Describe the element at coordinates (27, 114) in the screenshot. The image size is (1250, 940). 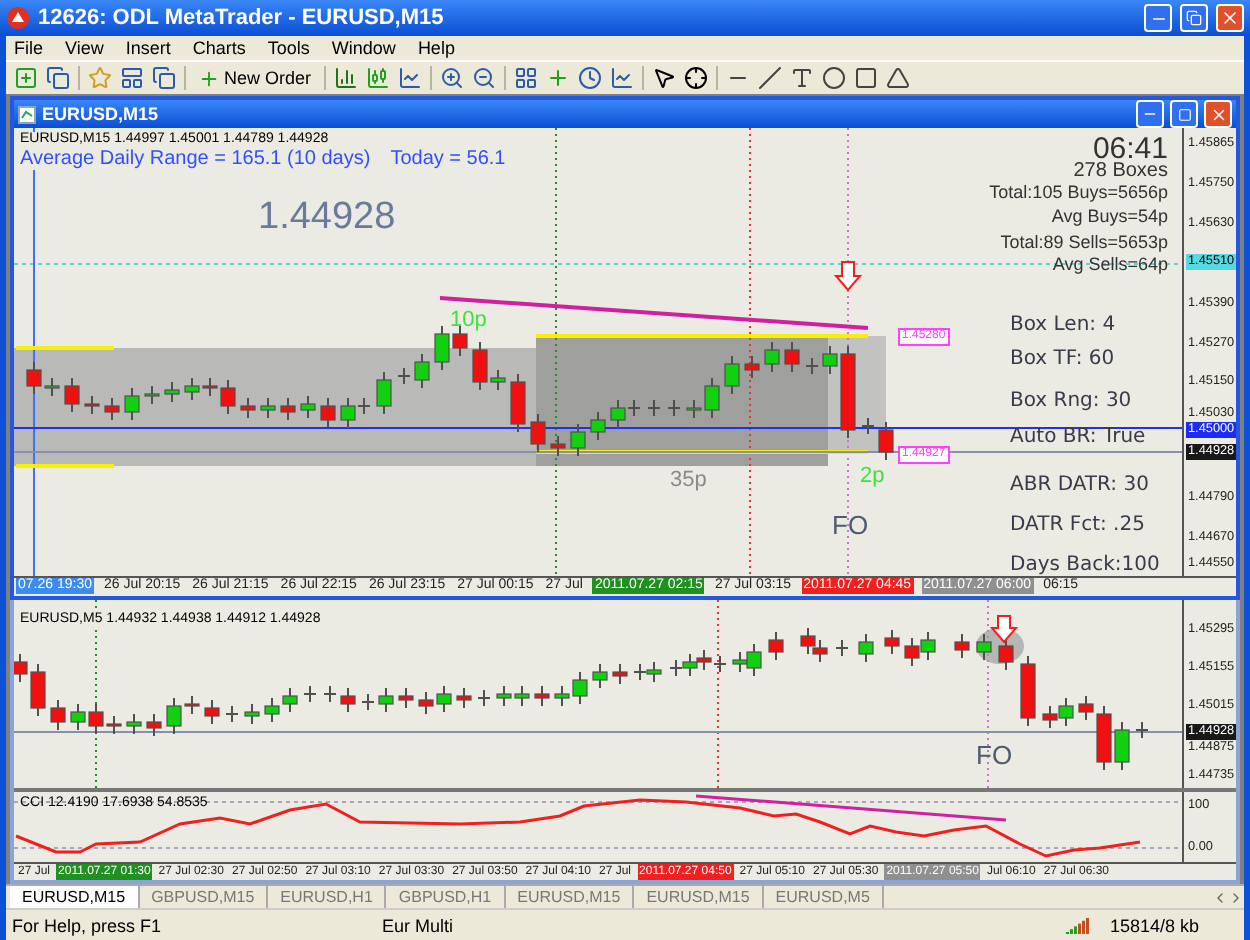
I see `chart-window-icon` at that location.